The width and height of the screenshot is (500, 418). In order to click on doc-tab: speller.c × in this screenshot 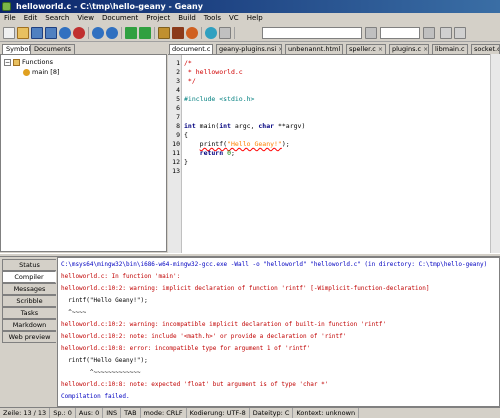, I will do `click(366, 49)`.